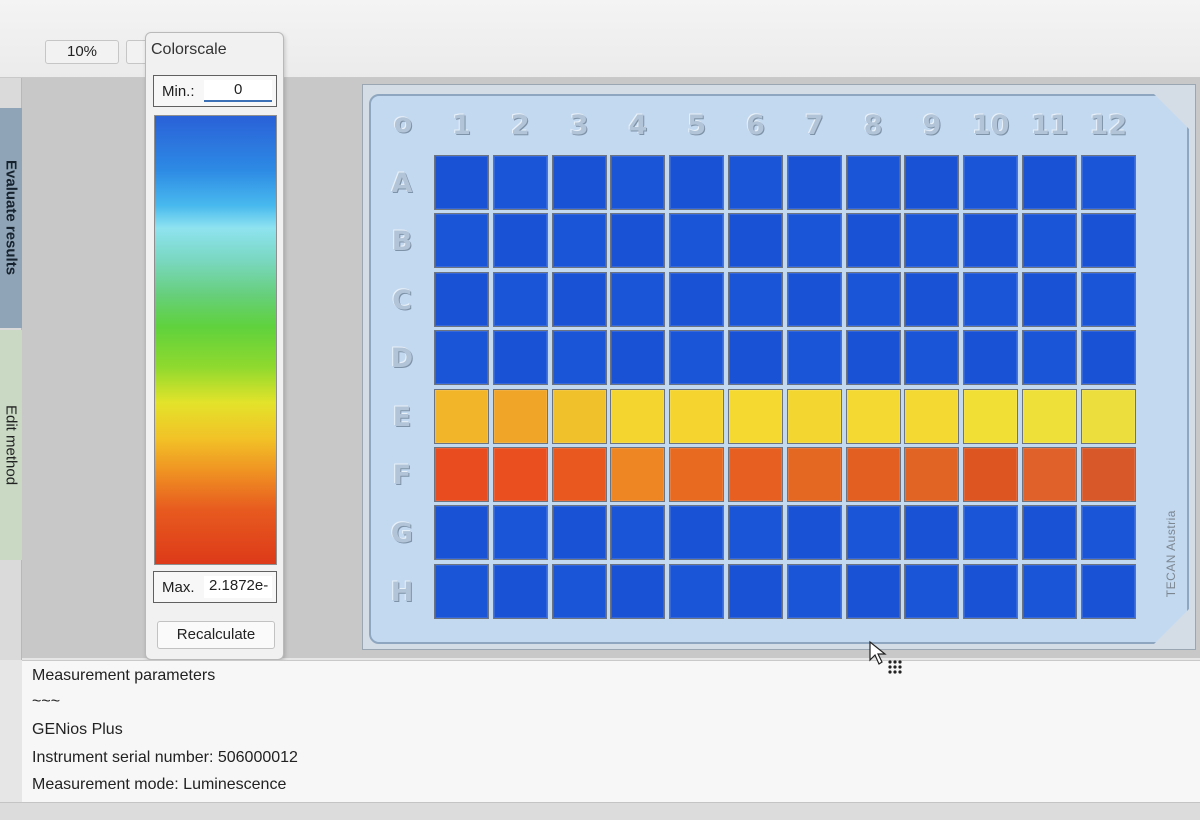 This screenshot has height=820, width=1200. Describe the element at coordinates (697, 182) in the screenshot. I see `well-A5` at that location.